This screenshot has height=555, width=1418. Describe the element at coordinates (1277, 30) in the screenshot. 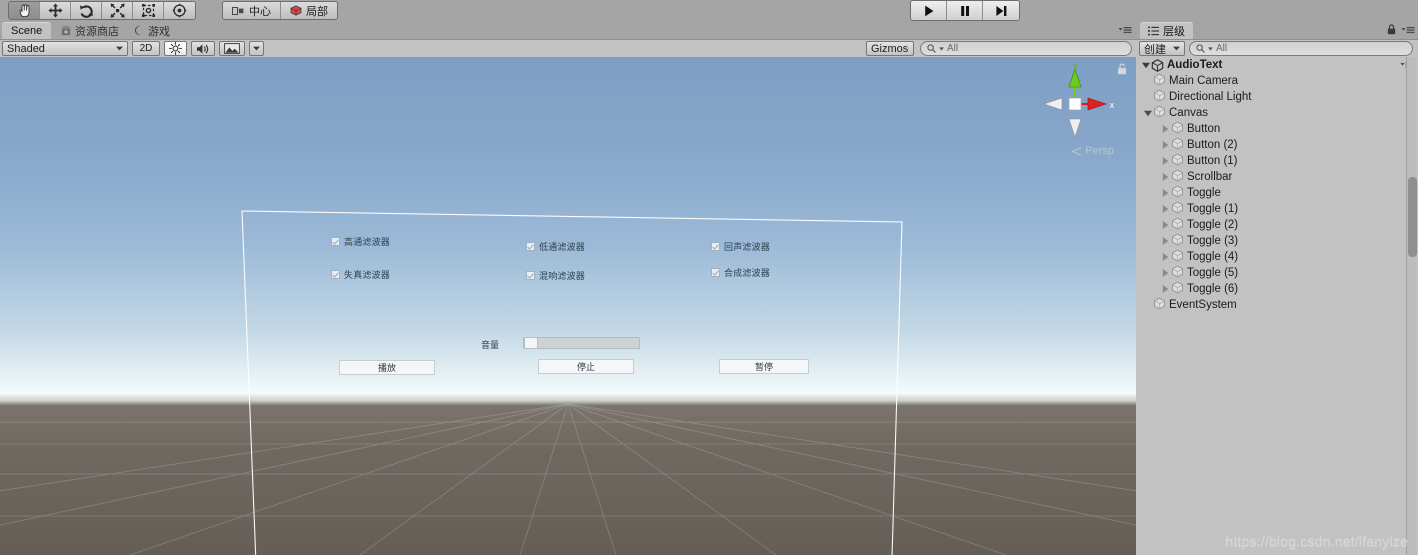

I see `hierarchy-tabbar: 层级` at that location.